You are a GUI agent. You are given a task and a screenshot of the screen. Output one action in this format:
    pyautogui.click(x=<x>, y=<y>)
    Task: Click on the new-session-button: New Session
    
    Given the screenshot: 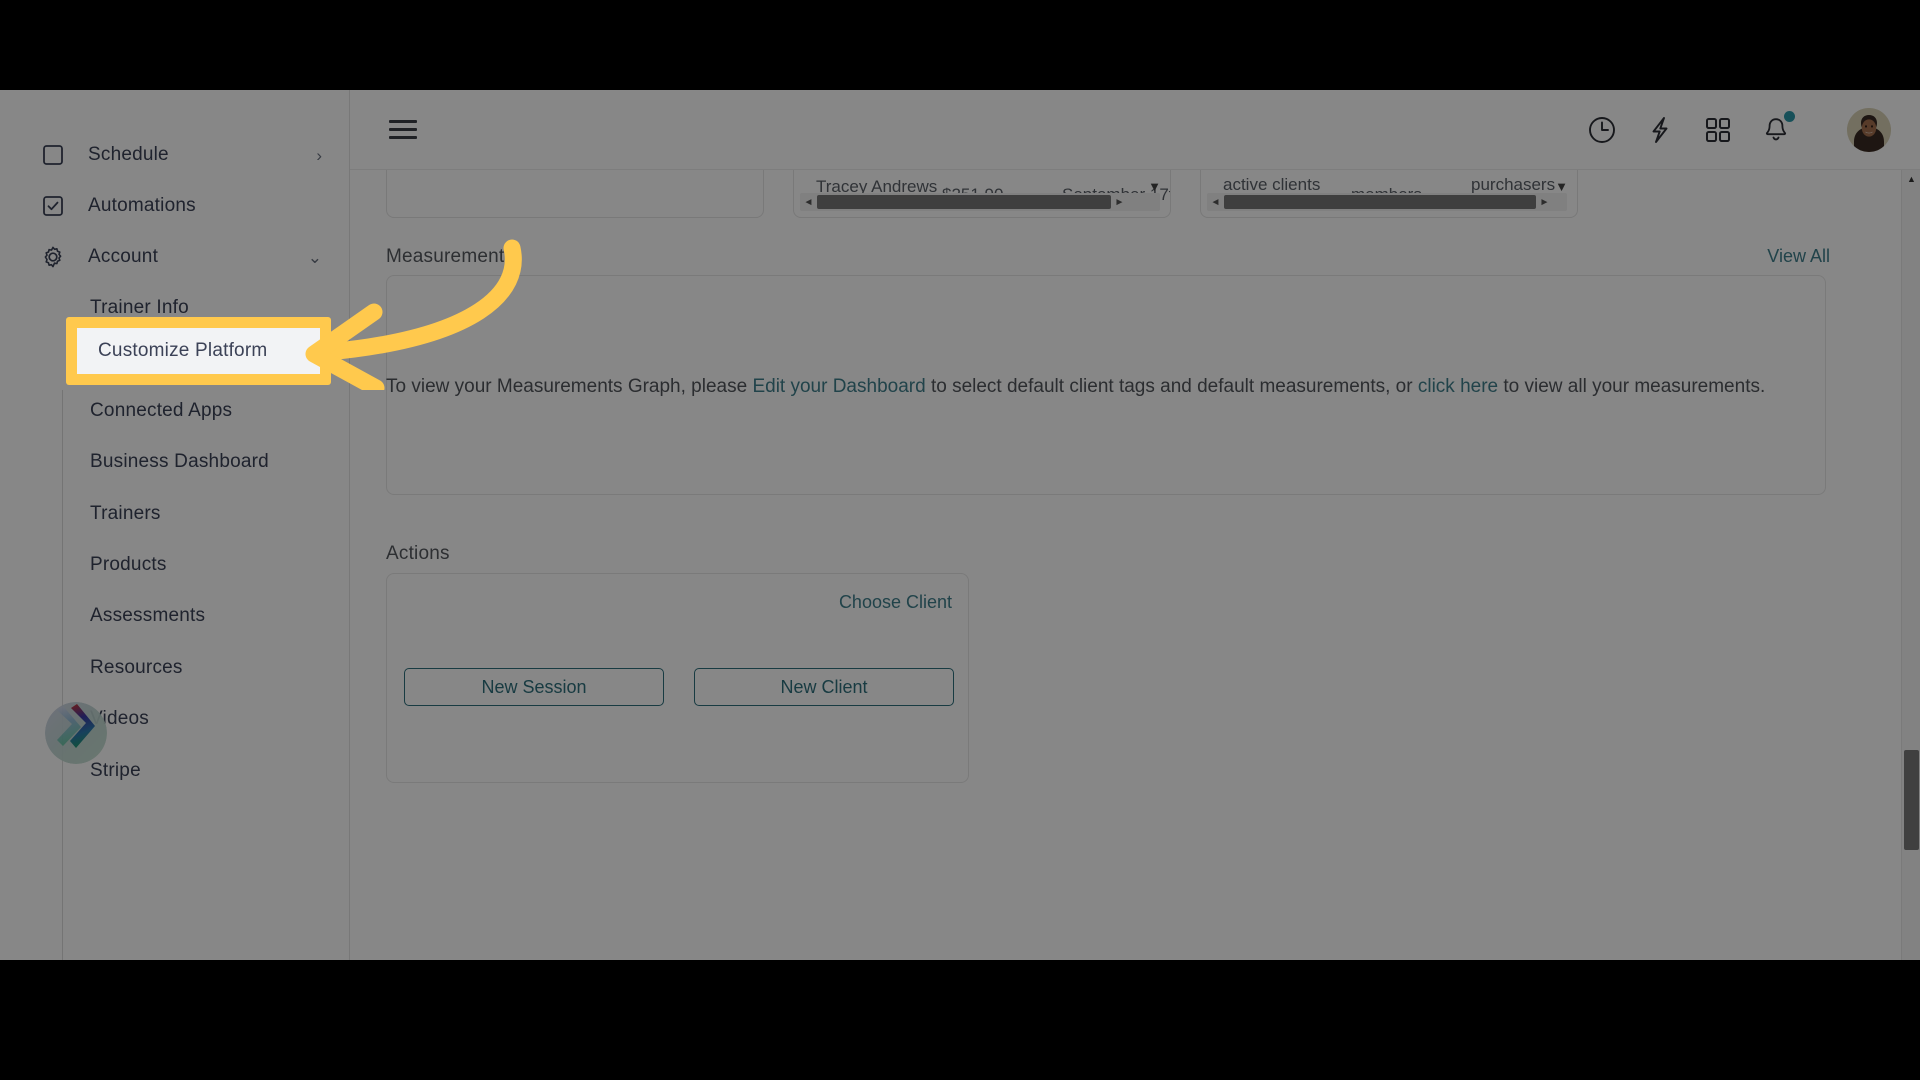 What is the action you would take?
    pyautogui.click(x=534, y=687)
    